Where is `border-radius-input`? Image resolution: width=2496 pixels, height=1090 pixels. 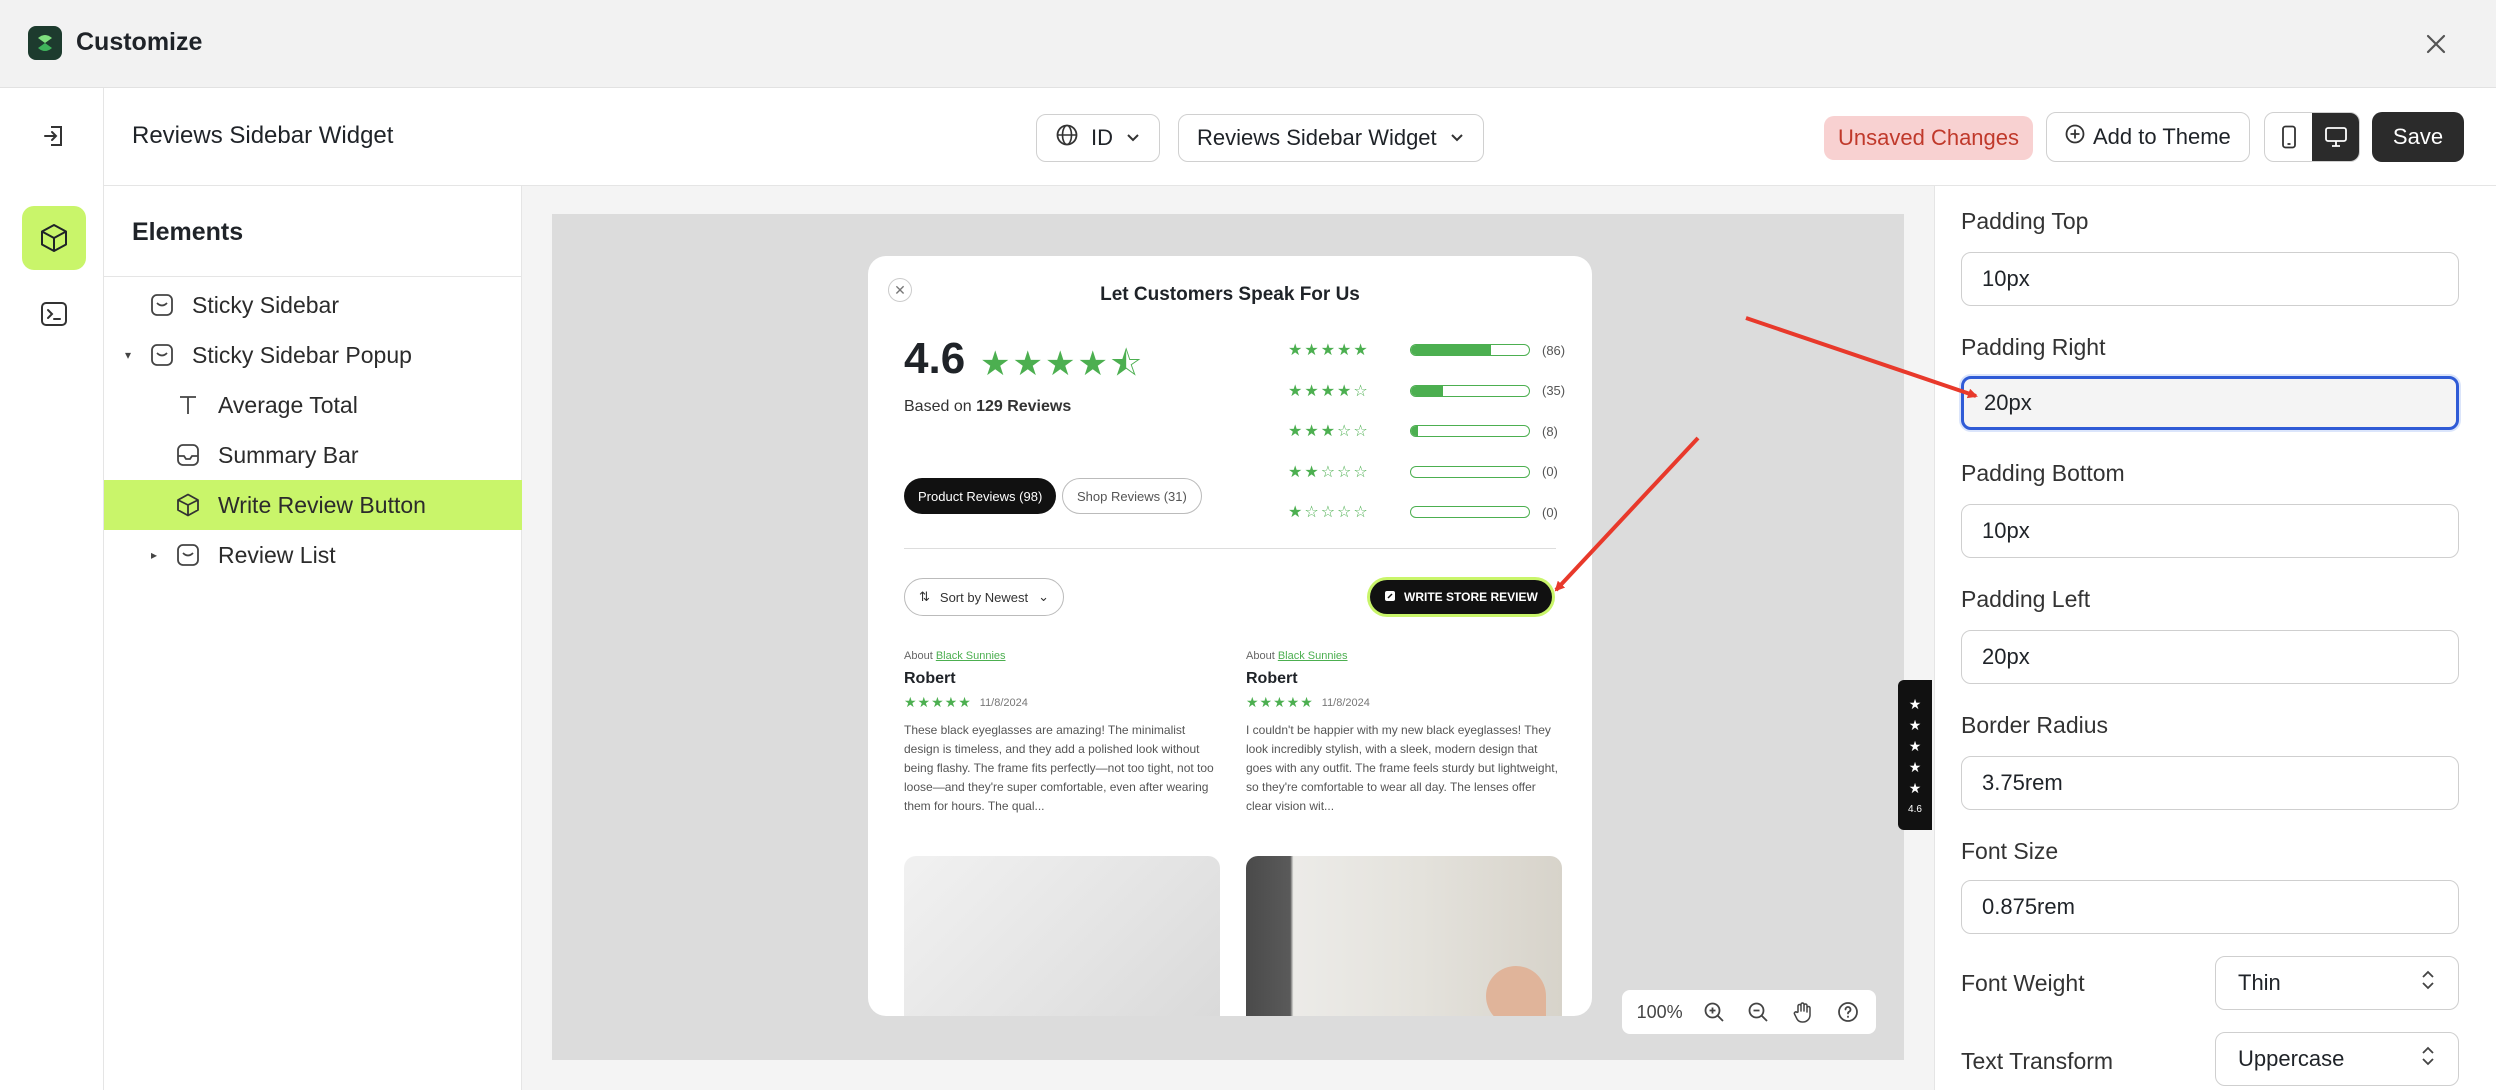 border-radius-input is located at coordinates (2210, 783).